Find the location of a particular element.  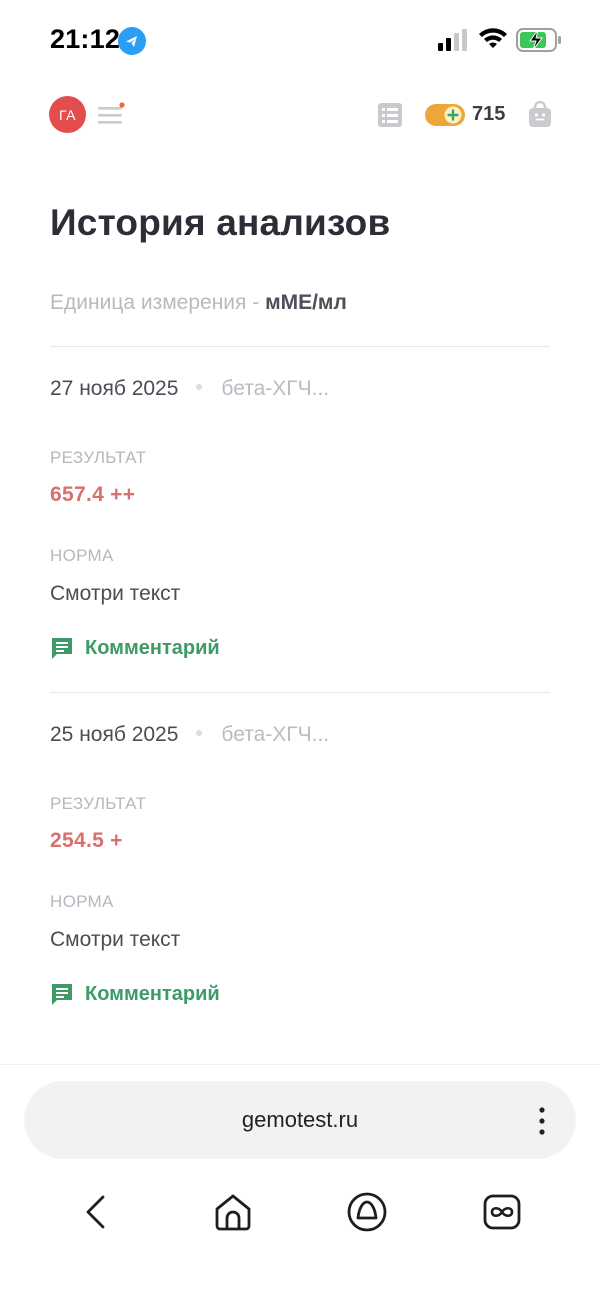

result-value: 254.5 + is located at coordinates (86, 840).